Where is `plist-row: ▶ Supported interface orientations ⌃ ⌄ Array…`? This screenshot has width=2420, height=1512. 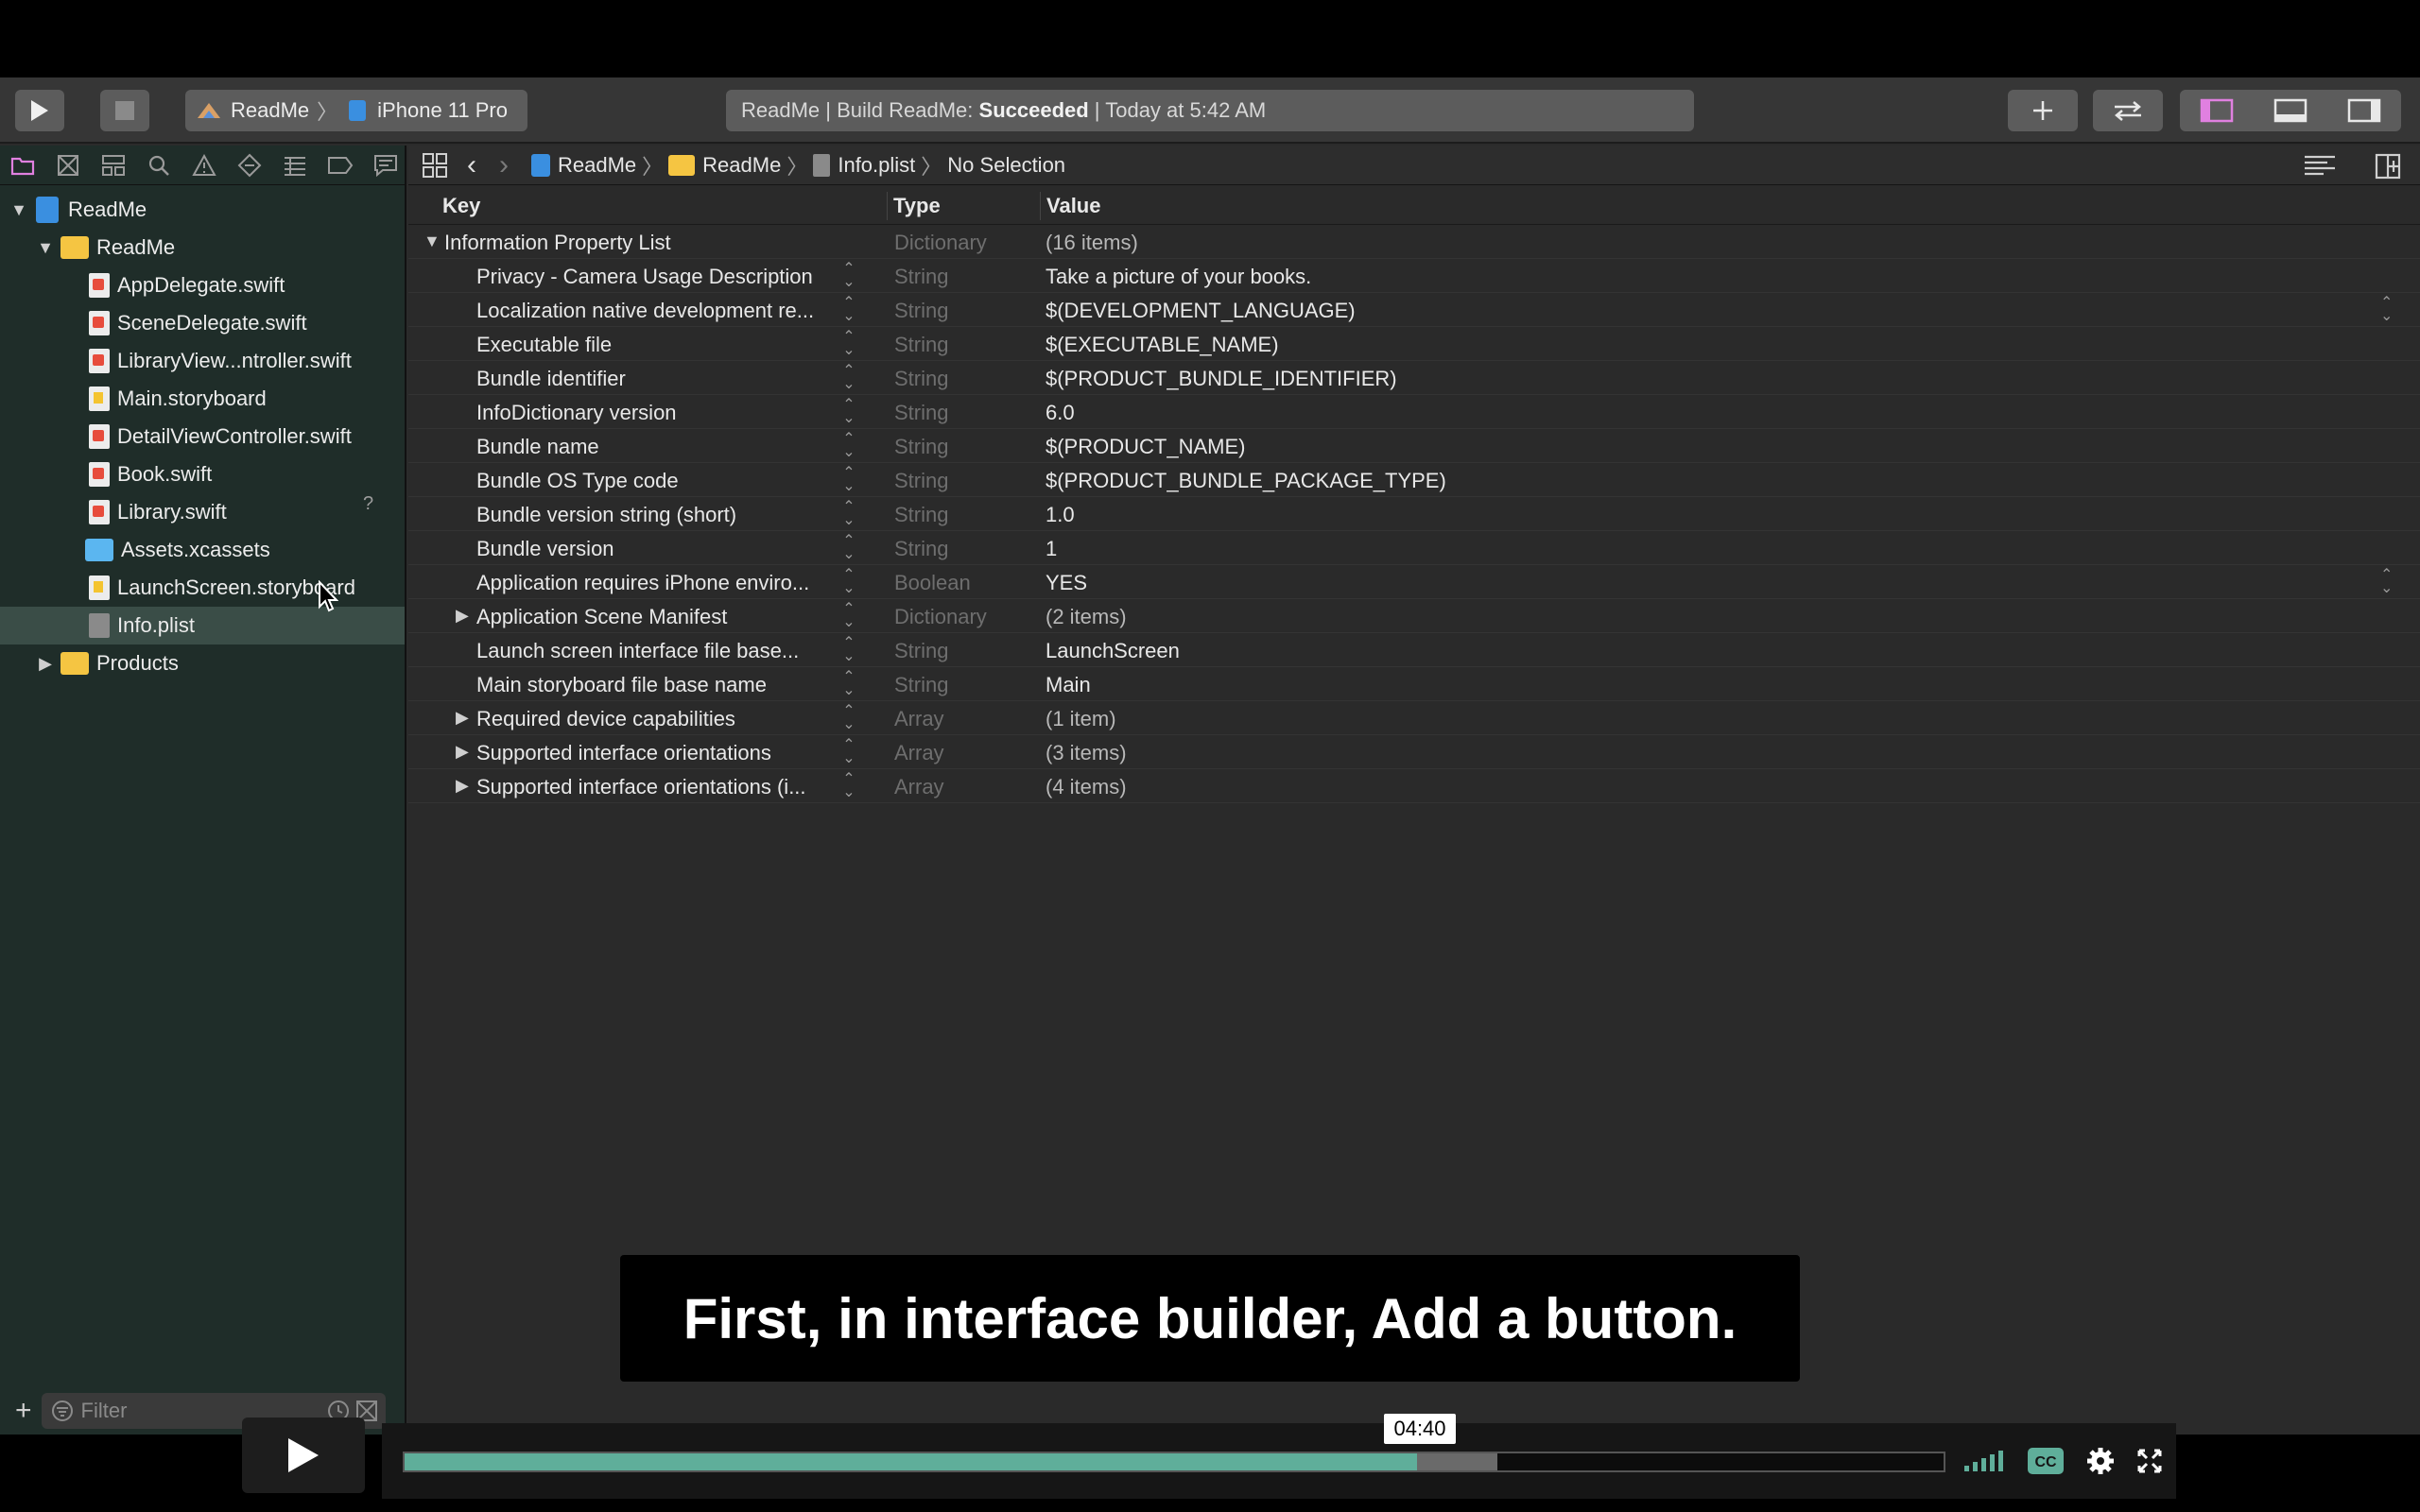 plist-row: ▶ Supported interface orientations ⌃ ⌄ Array… is located at coordinates (1414, 752).